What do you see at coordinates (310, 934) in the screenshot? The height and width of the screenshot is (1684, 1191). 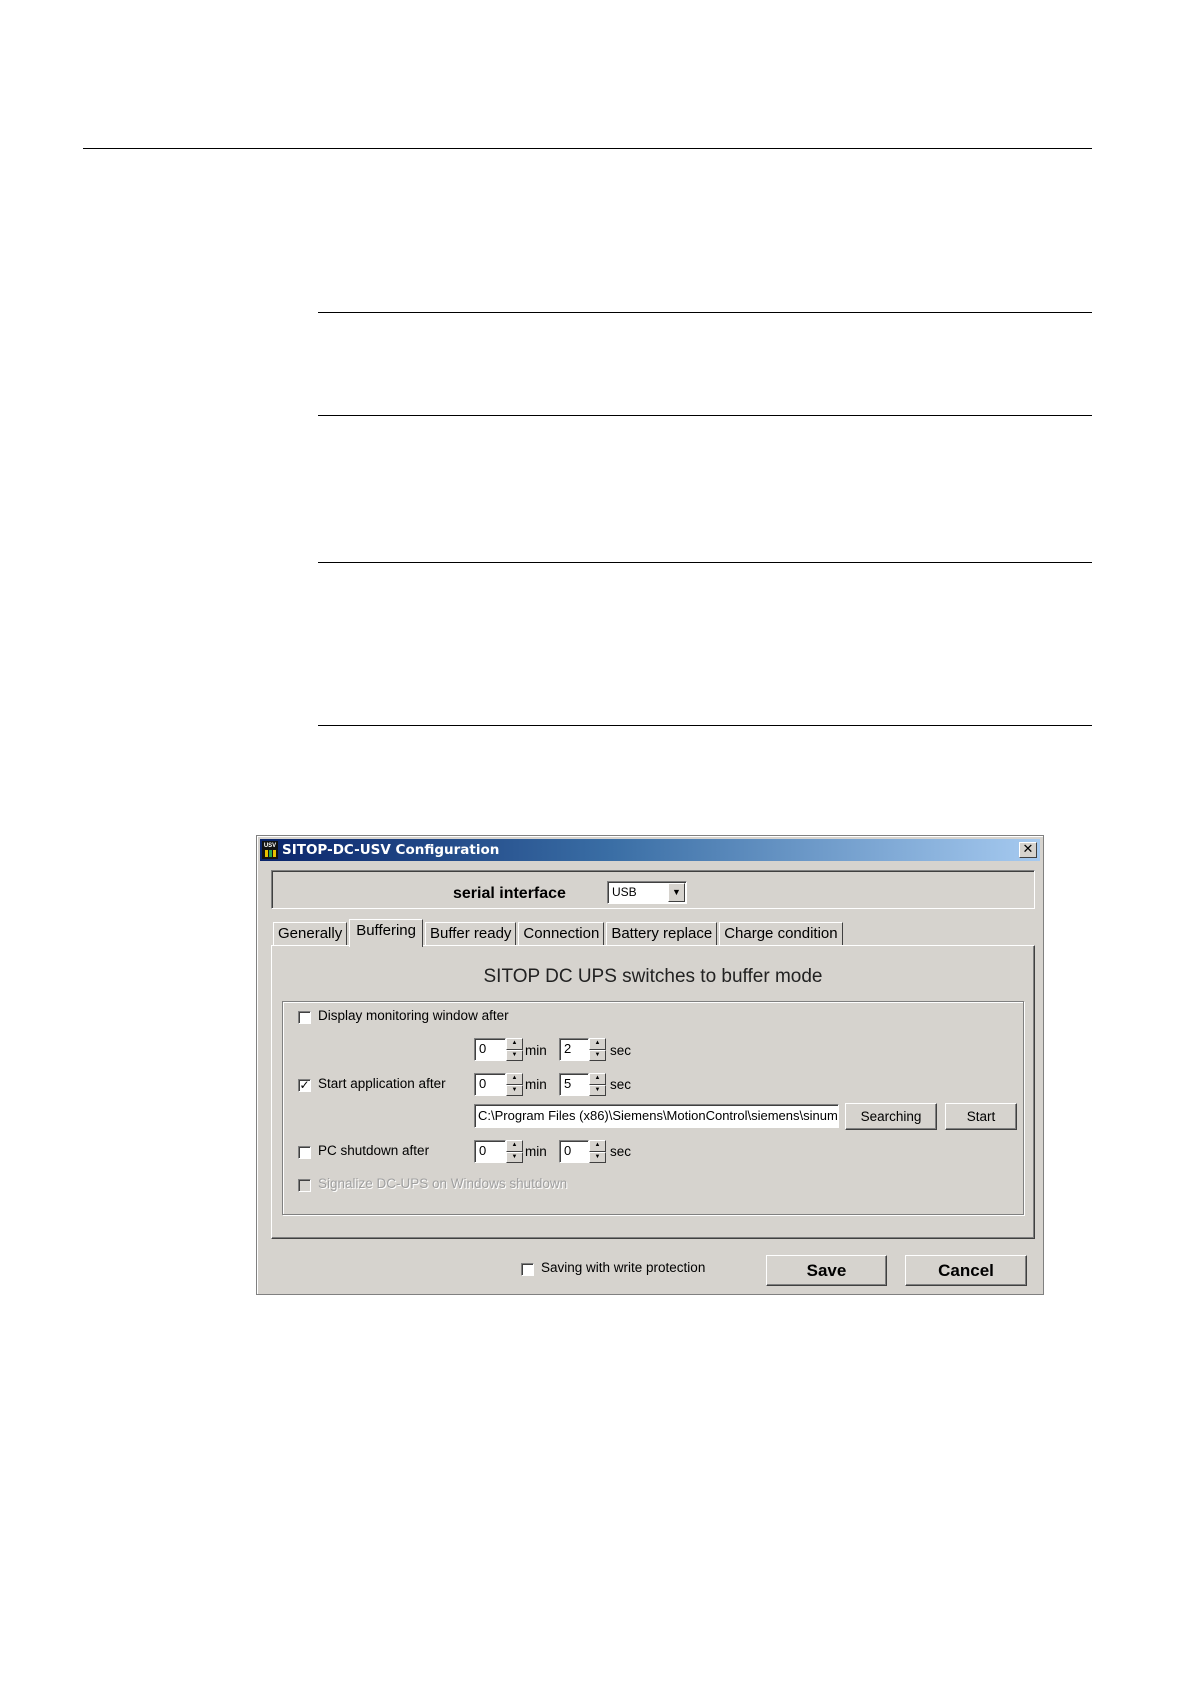 I see `tab-generally: Generally` at bounding box center [310, 934].